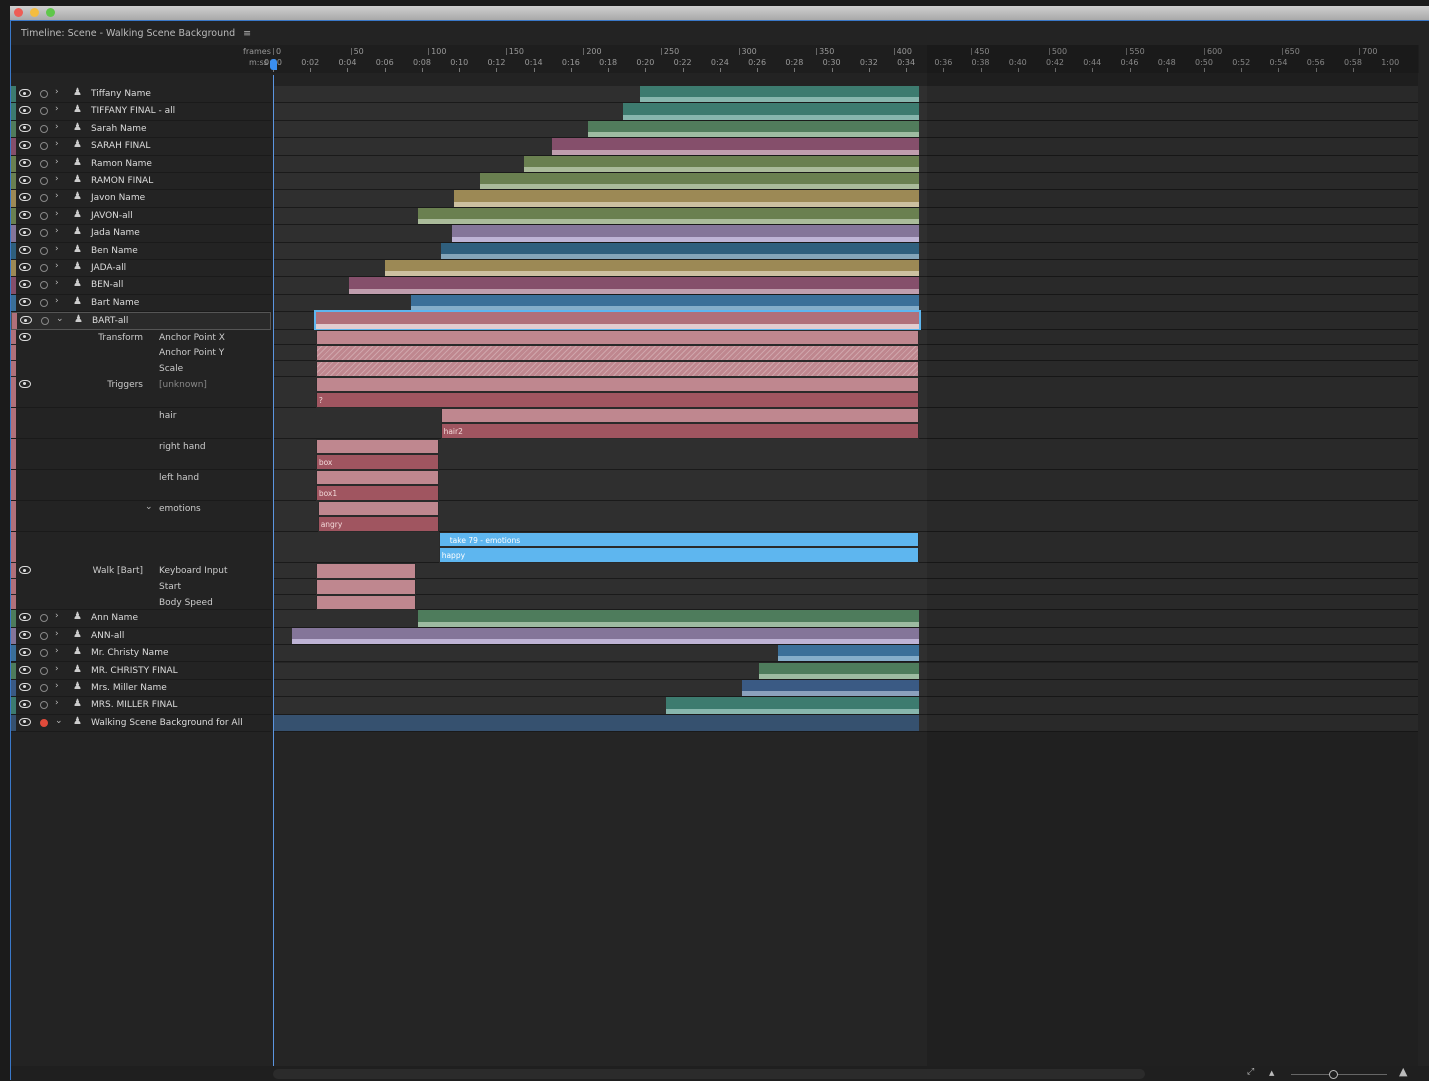 This screenshot has height=1081, width=1429. I want to click on playhead-line, so click(273, 570).